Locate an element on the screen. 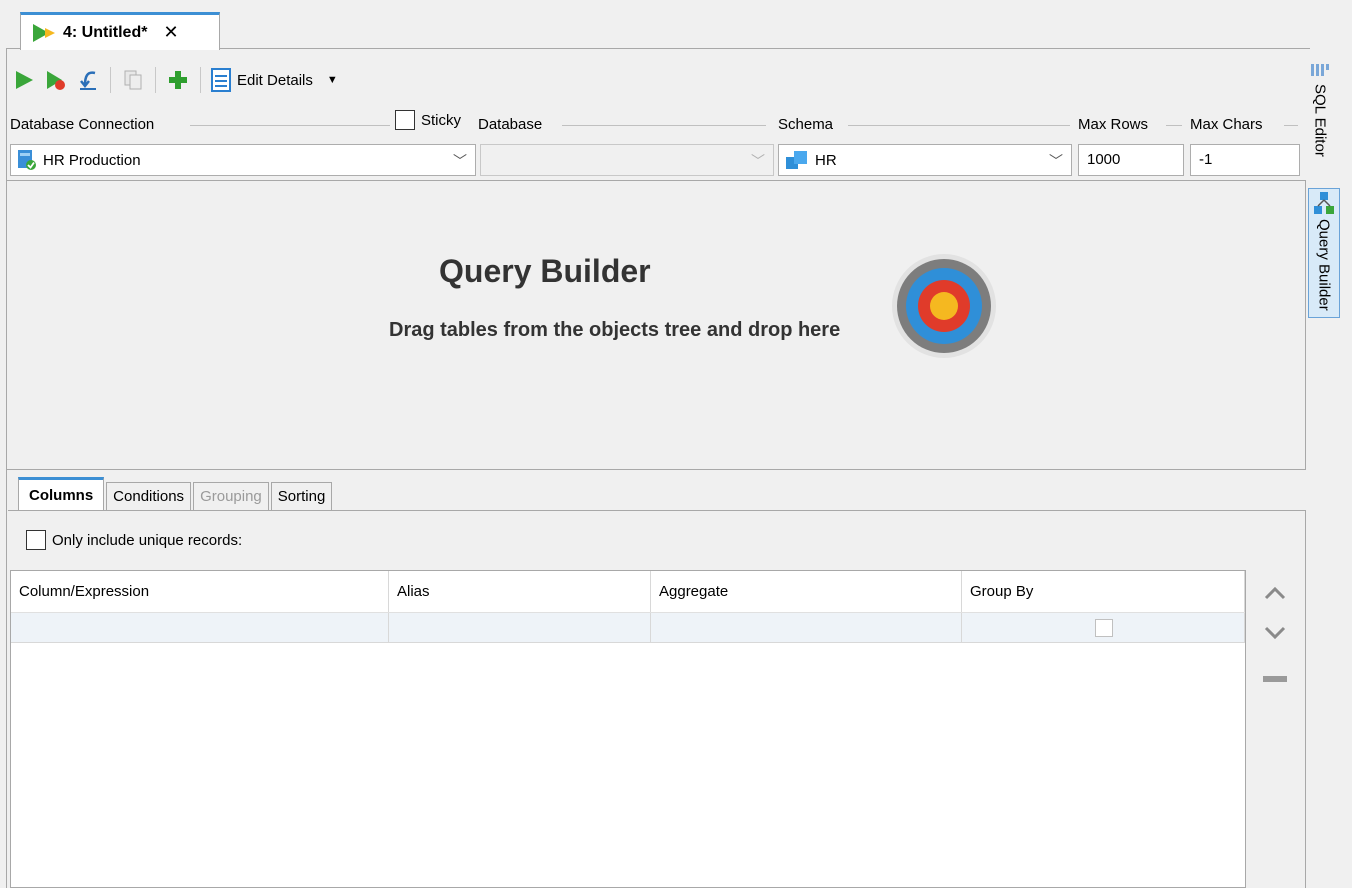 Image resolution: width=1352 pixels, height=888 pixels. group-by-checkbox is located at coordinates (1104, 627).